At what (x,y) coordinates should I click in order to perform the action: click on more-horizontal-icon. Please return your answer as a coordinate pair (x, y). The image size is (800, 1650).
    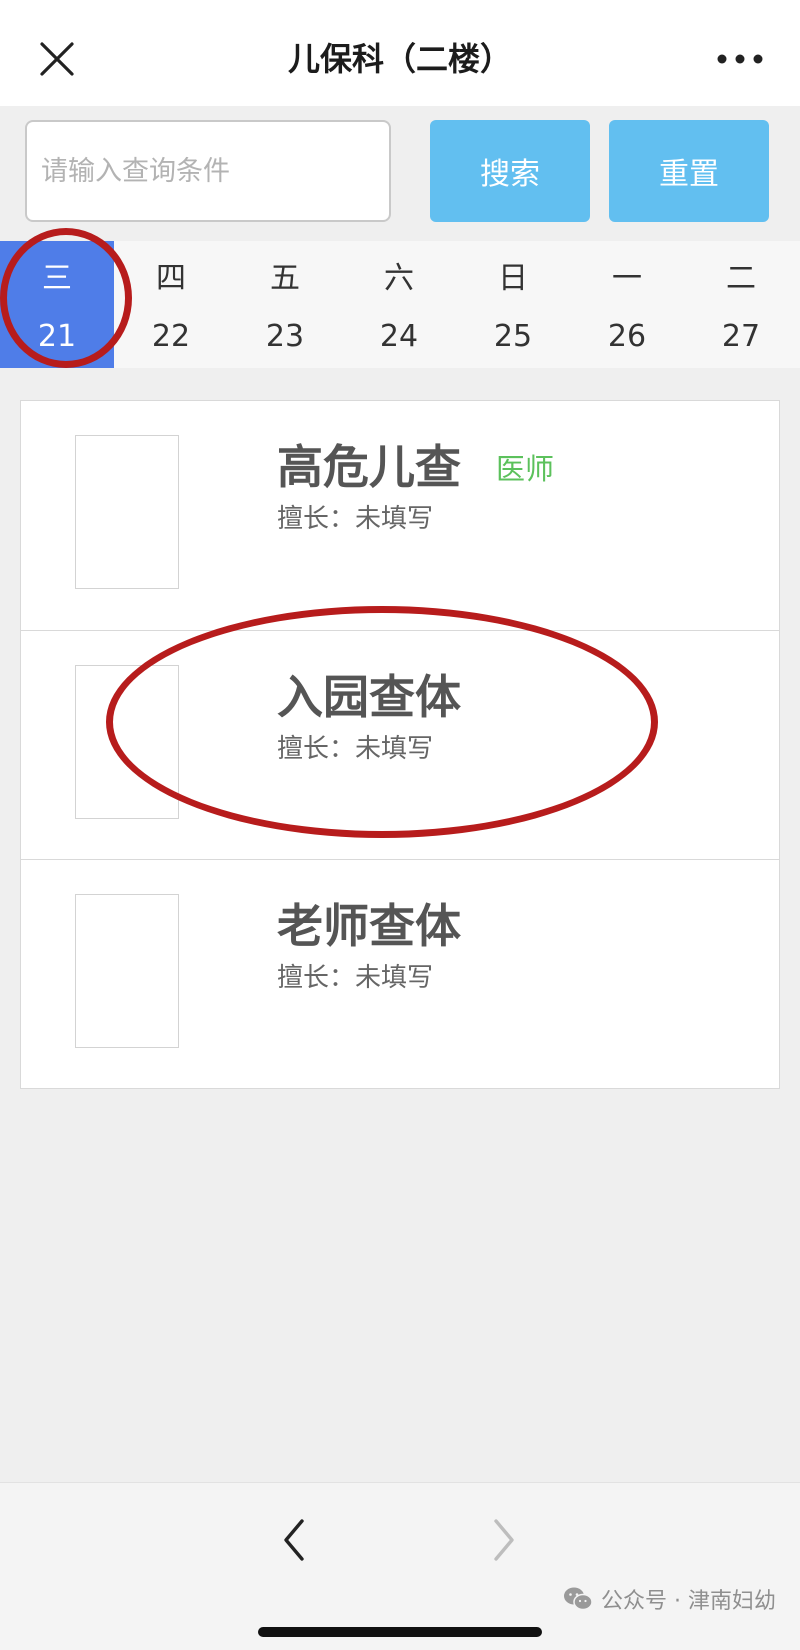
    Looking at the image, I should click on (740, 59).